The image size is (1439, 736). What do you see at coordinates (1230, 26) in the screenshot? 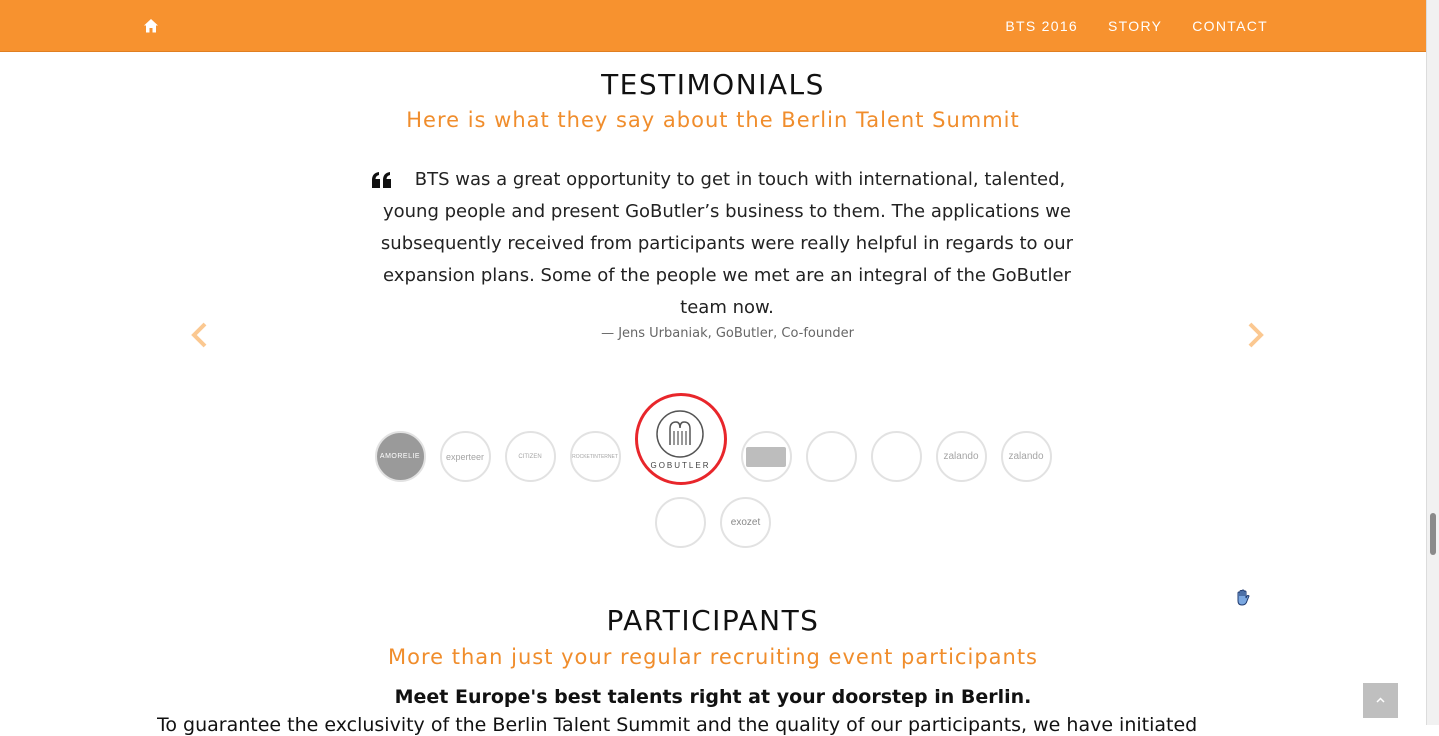
I see `nav-link-contact: CONTACT` at bounding box center [1230, 26].